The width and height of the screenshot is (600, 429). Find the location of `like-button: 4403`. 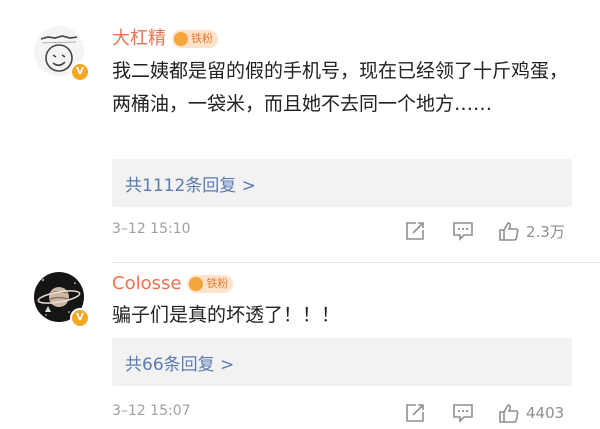

like-button: 4403 is located at coordinates (531, 413).